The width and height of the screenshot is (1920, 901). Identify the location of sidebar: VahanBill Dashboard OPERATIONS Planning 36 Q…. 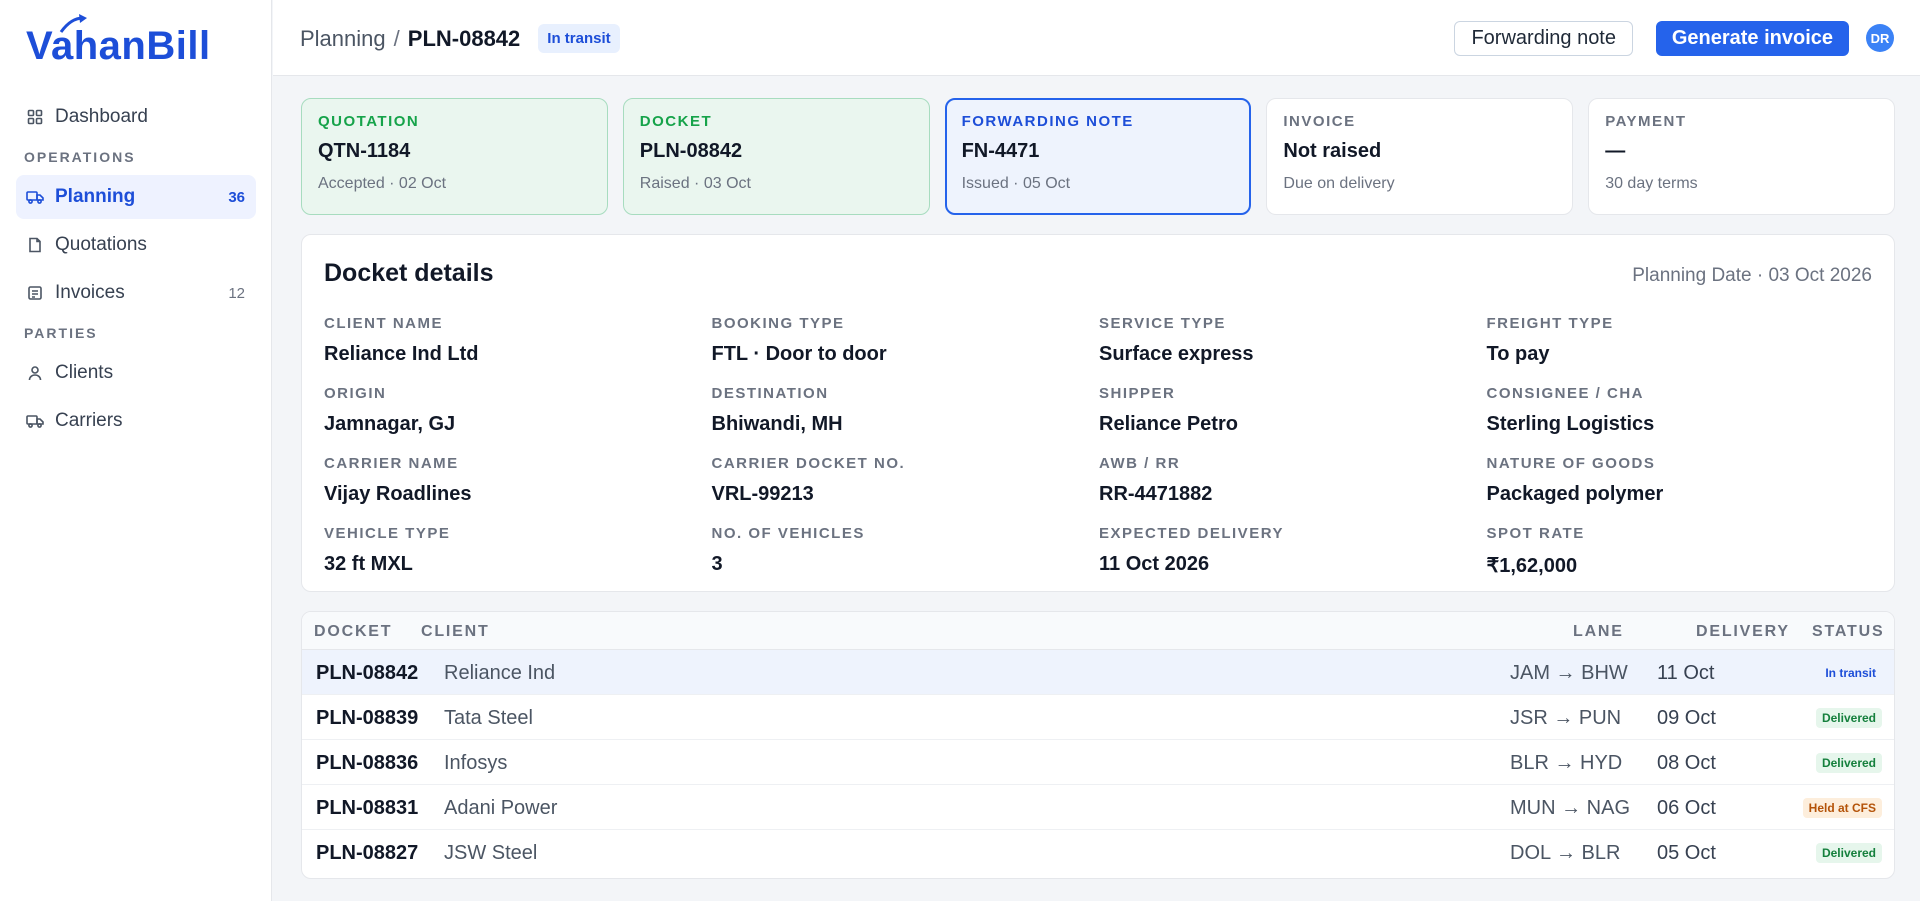
(136, 450).